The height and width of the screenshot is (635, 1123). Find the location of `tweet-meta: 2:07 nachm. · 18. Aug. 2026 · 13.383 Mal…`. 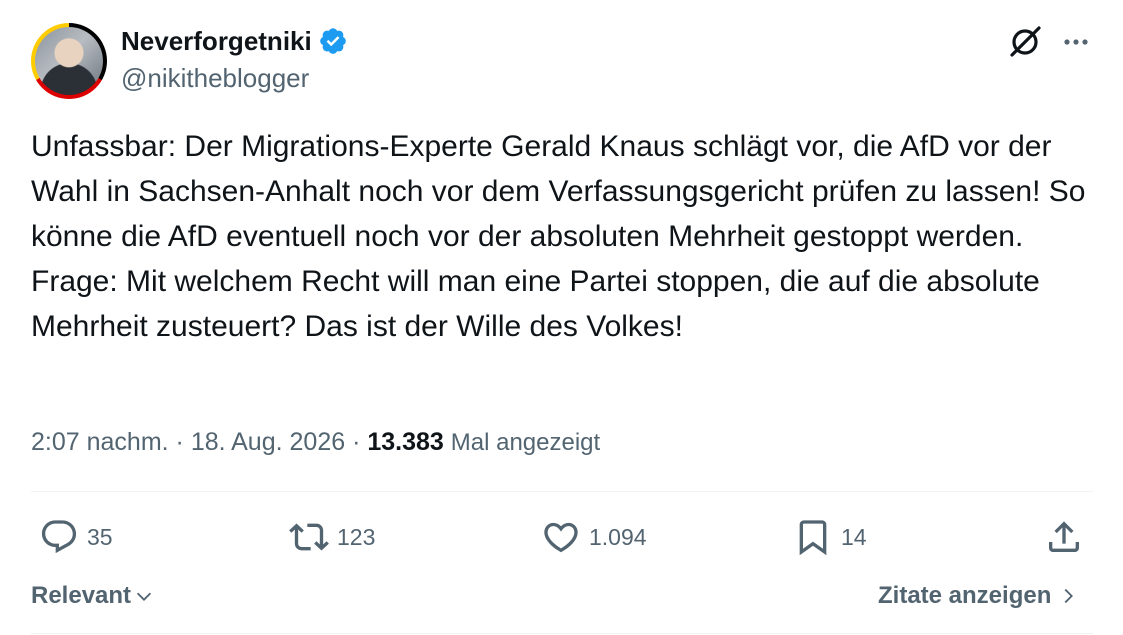

tweet-meta: 2:07 nachm. · 18. Aug. 2026 · 13.383 Mal… is located at coordinates (315, 442).